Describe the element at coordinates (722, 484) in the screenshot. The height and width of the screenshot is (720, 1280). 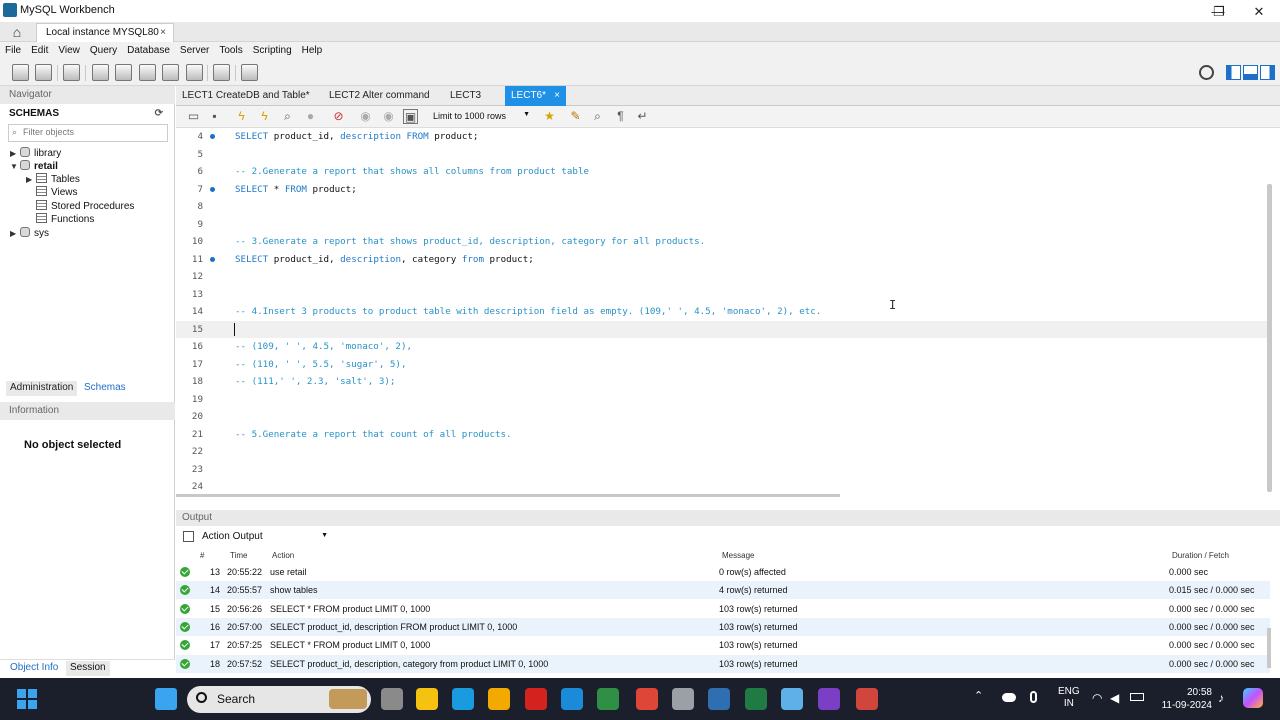
I see `code-line: 24` at that location.